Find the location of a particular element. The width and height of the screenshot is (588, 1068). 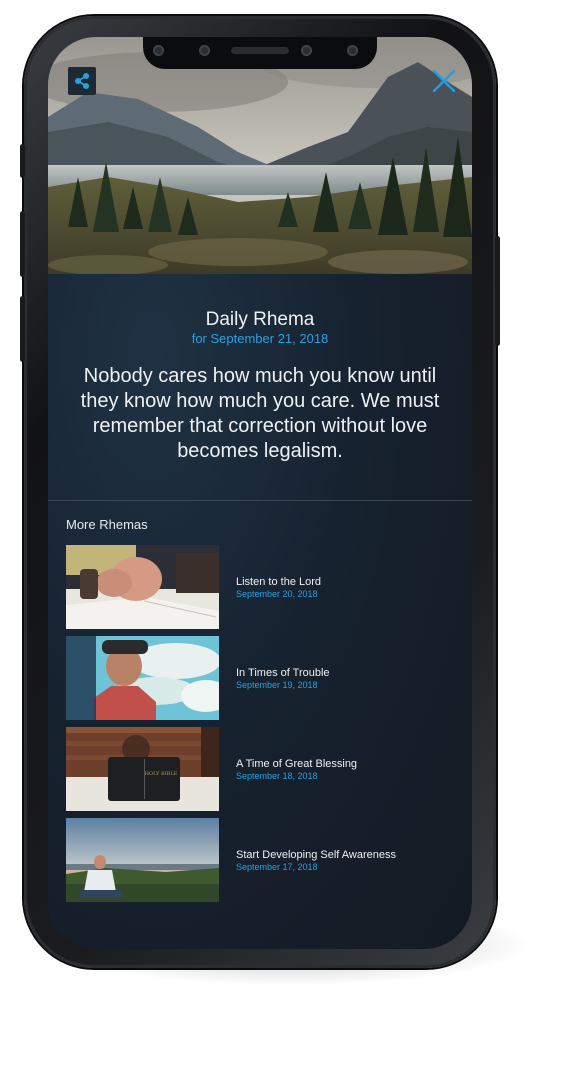

rhema-date: for September 21, 2018 is located at coordinates (260, 338).